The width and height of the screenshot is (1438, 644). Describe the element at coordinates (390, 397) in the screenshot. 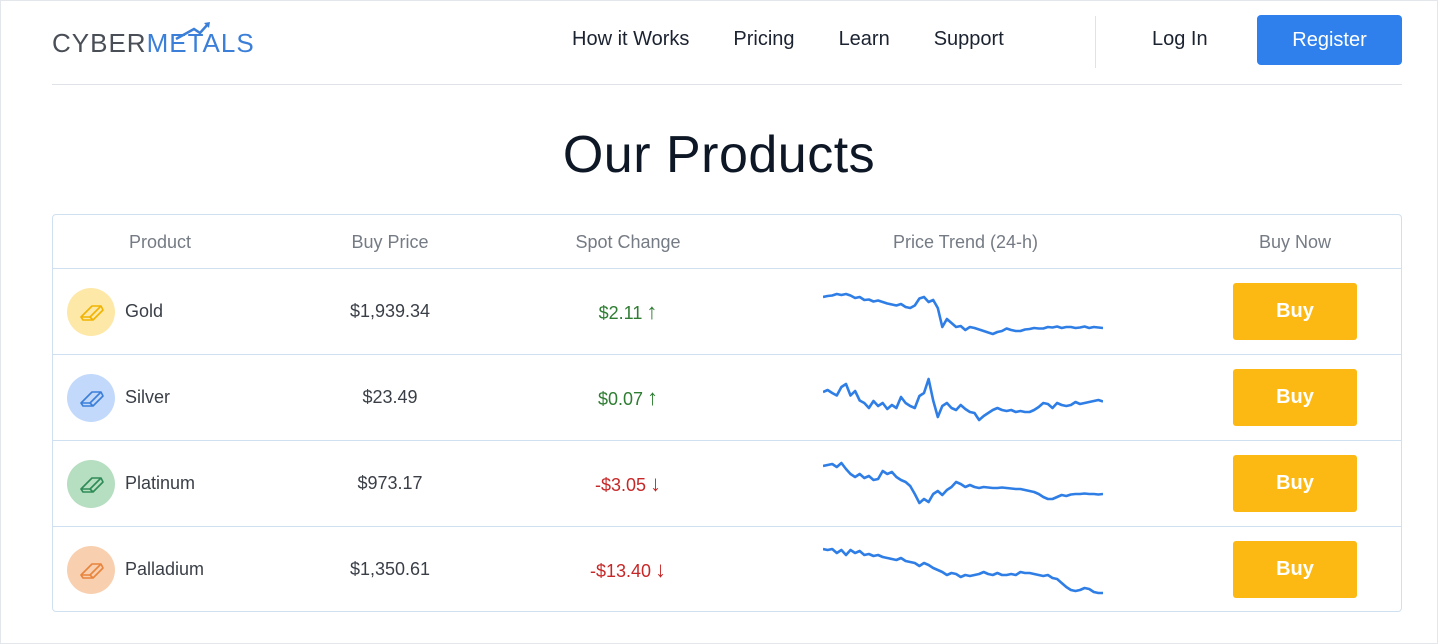

I see `buy-price: $23.49` at that location.